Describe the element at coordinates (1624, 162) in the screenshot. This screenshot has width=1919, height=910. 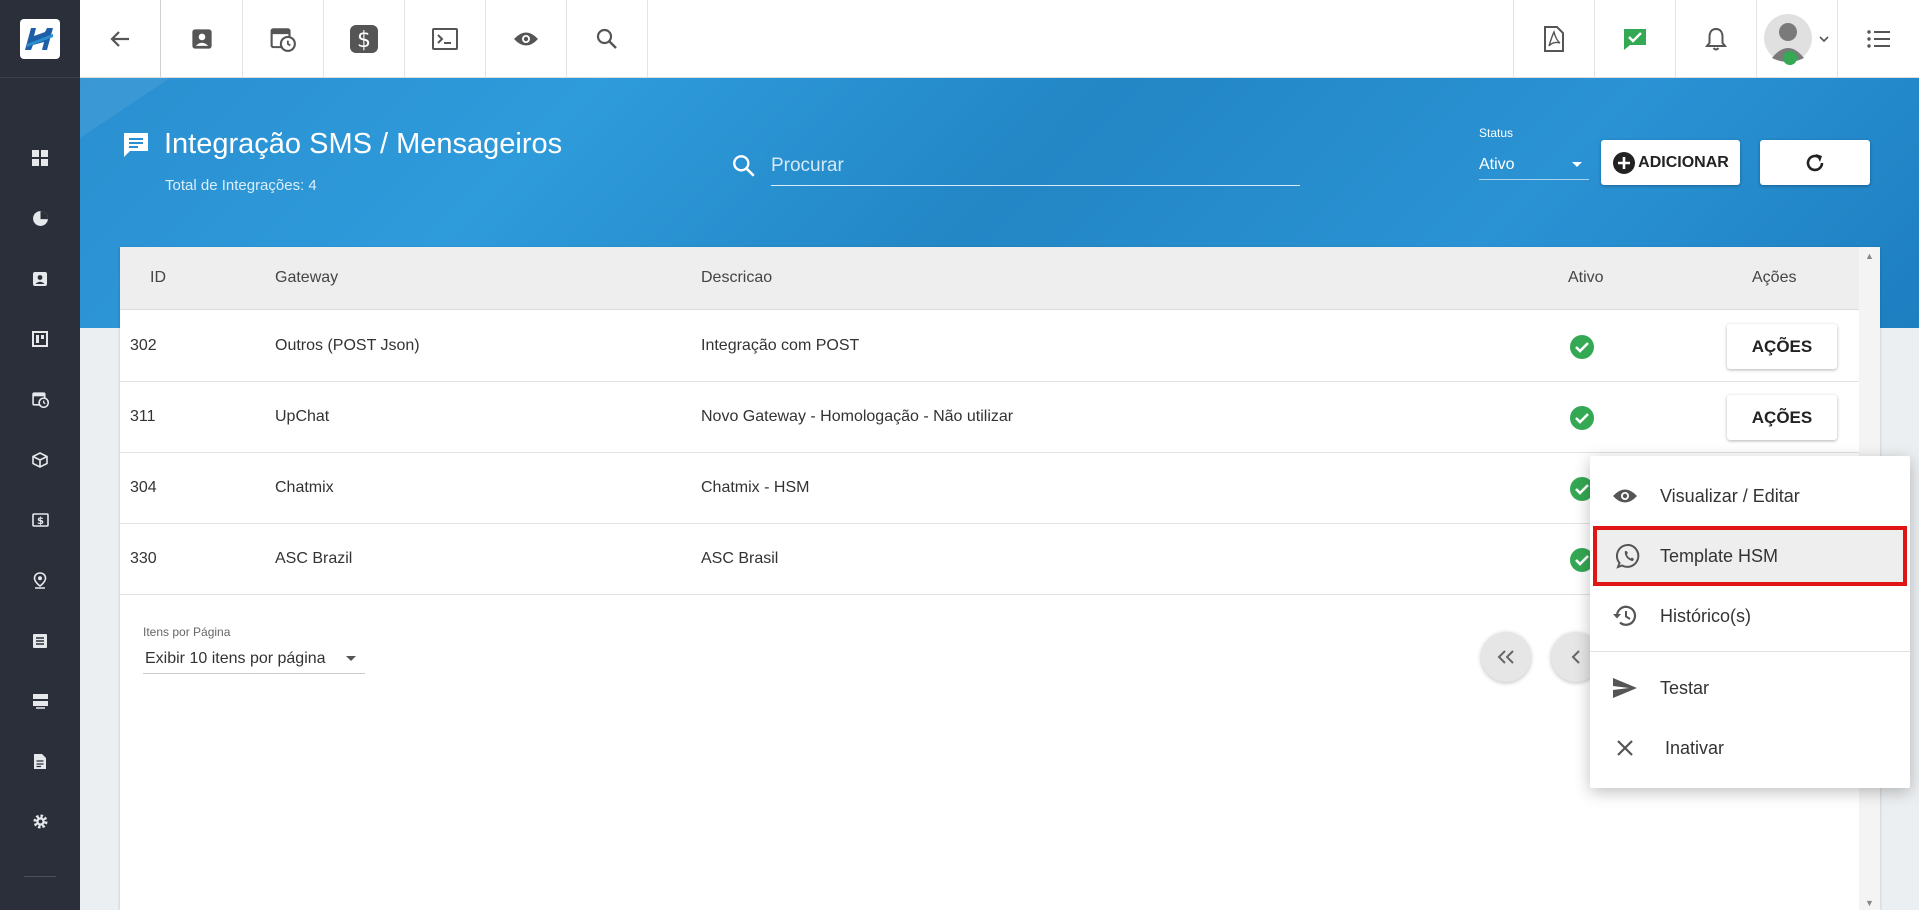
I see `plus-circle-icon` at that location.